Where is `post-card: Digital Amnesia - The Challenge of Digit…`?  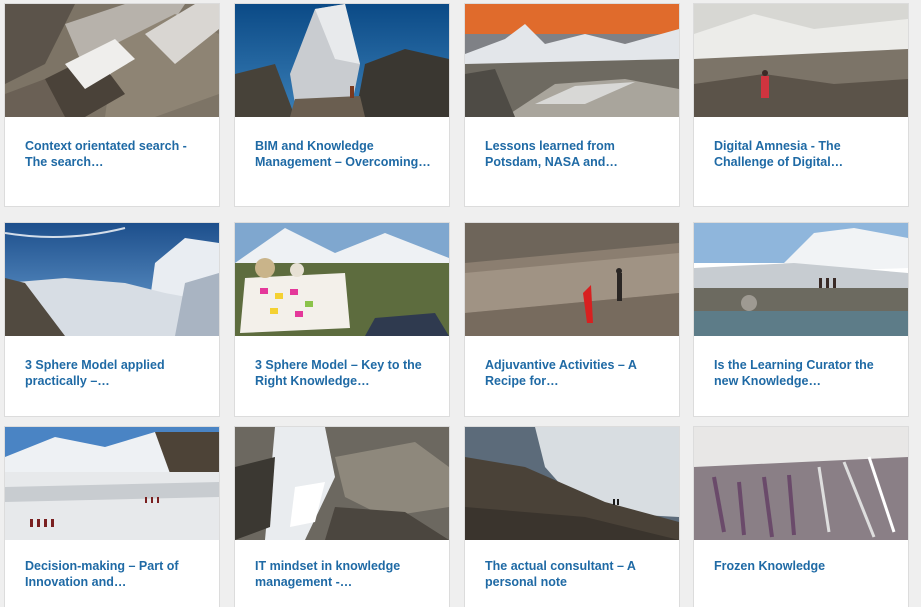
post-card: Digital Amnesia - The Challenge of Digit… is located at coordinates (801, 105).